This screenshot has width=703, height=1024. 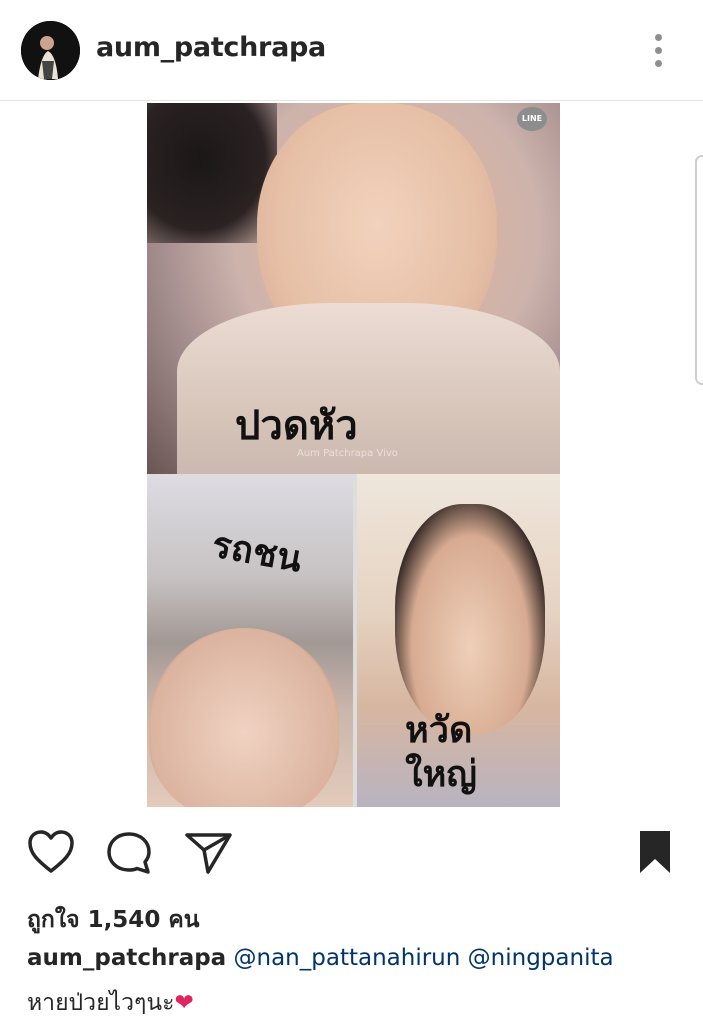 What do you see at coordinates (51, 852) in the screenshot?
I see `heart-outline-icon` at bounding box center [51, 852].